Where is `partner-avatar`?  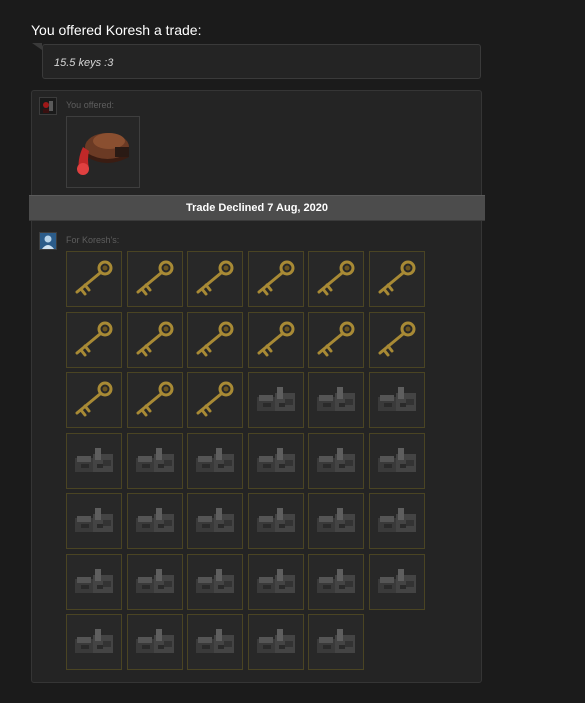 partner-avatar is located at coordinates (48, 241).